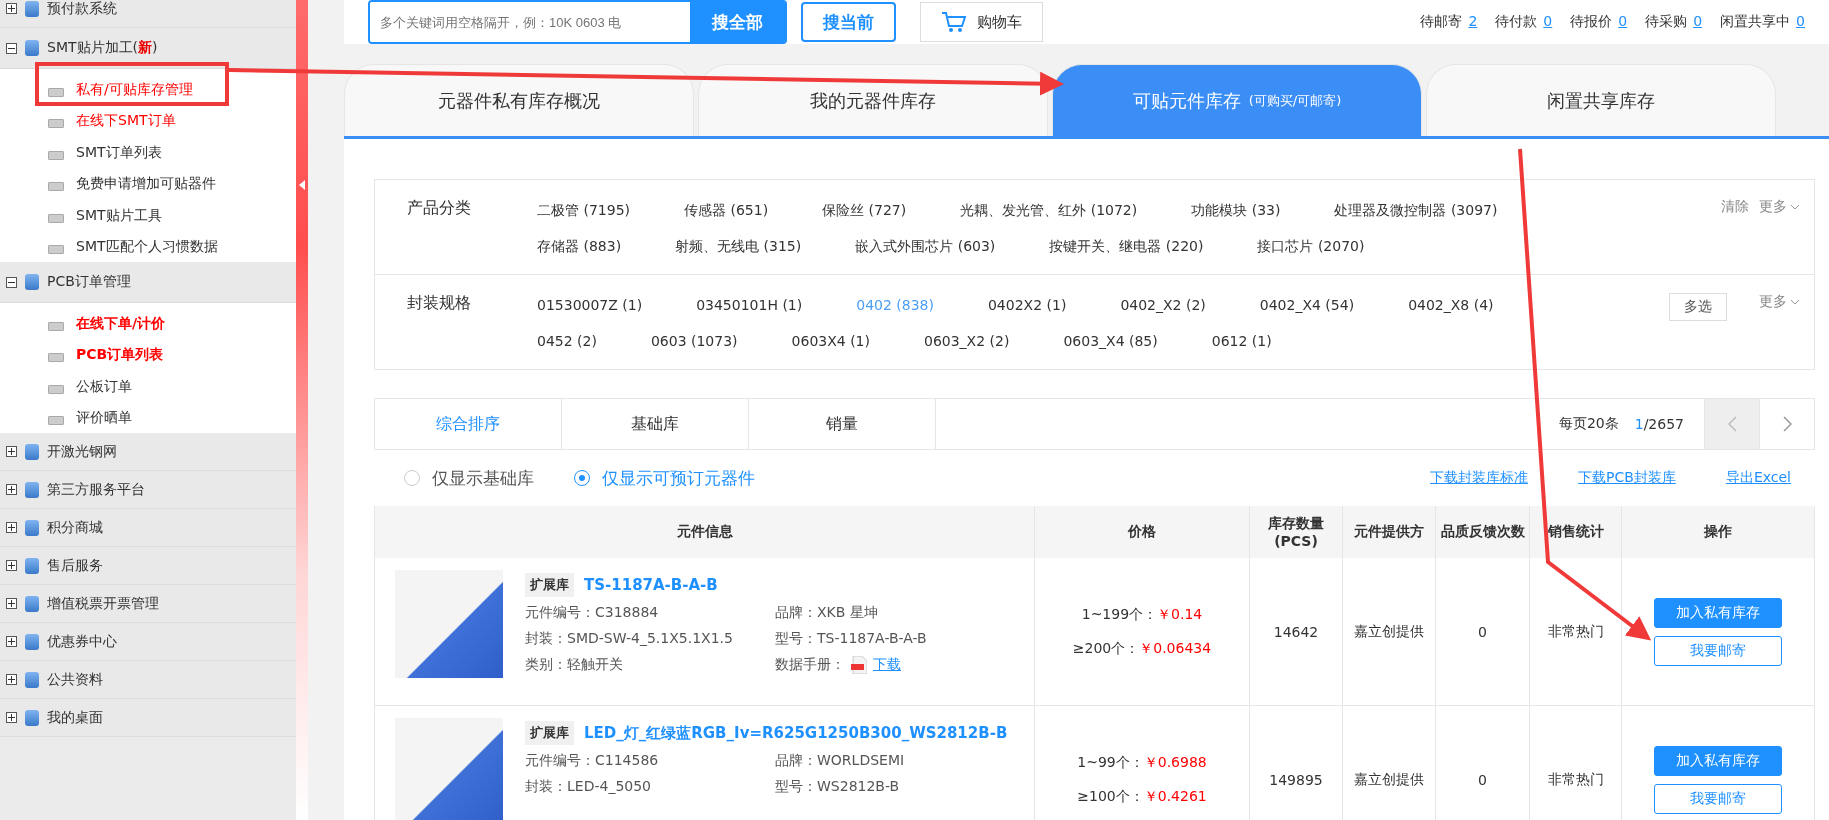  I want to click on sidebar-group-label: 第三方服务平台, so click(96, 489).